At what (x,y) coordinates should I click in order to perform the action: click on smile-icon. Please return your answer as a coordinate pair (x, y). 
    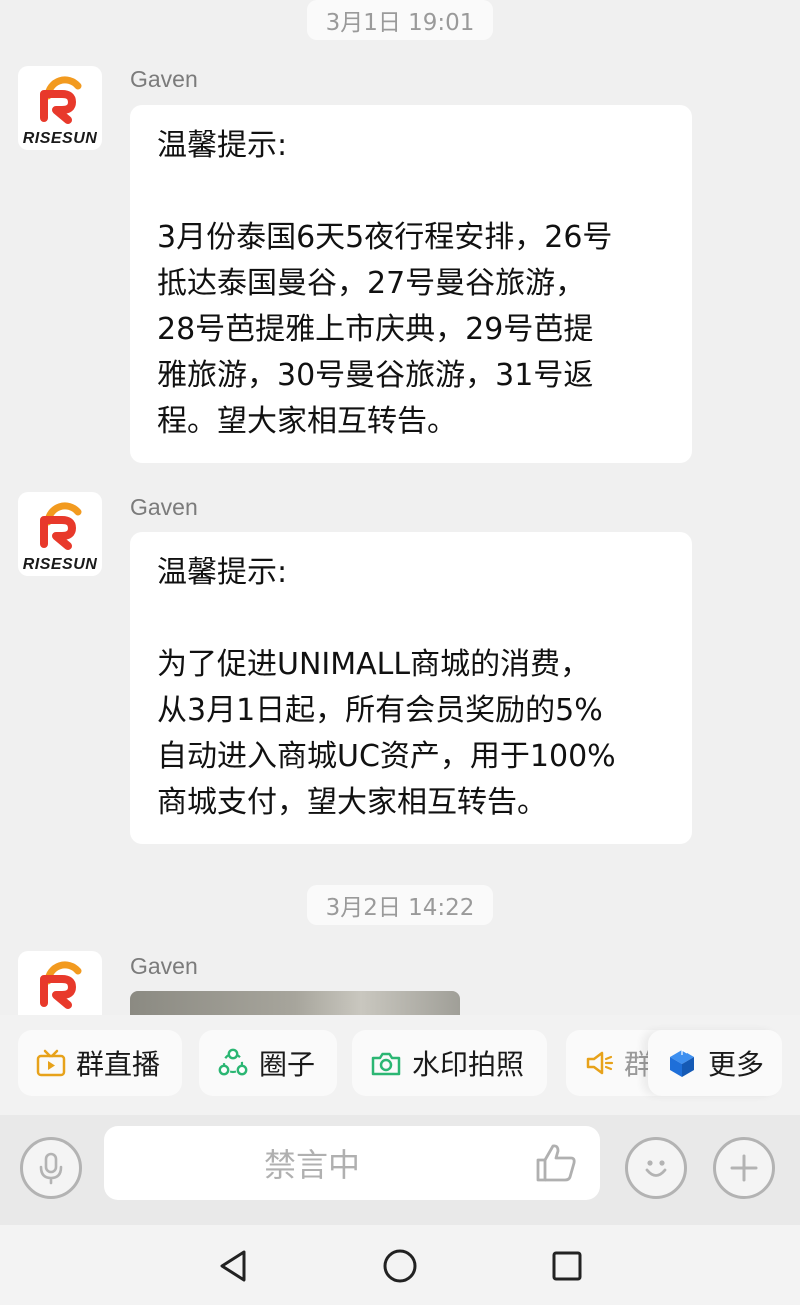
    Looking at the image, I should click on (656, 1168).